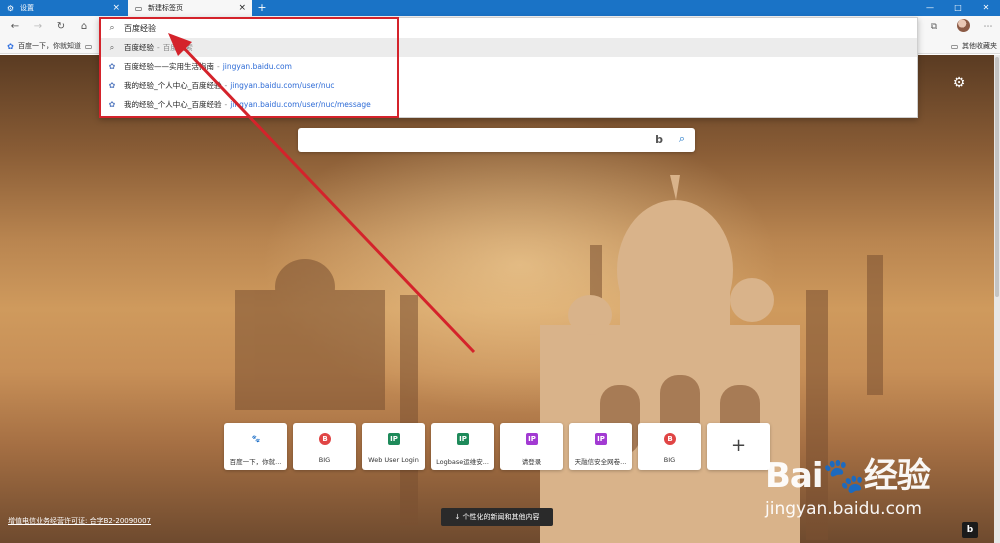  Describe the element at coordinates (262, 8) in the screenshot. I see `new-tab-button: +` at that location.